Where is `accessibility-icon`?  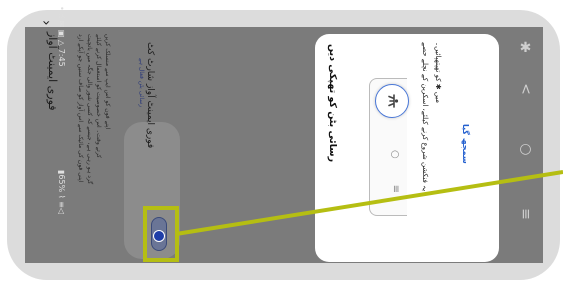 accessibility-icon is located at coordinates (392, 101).